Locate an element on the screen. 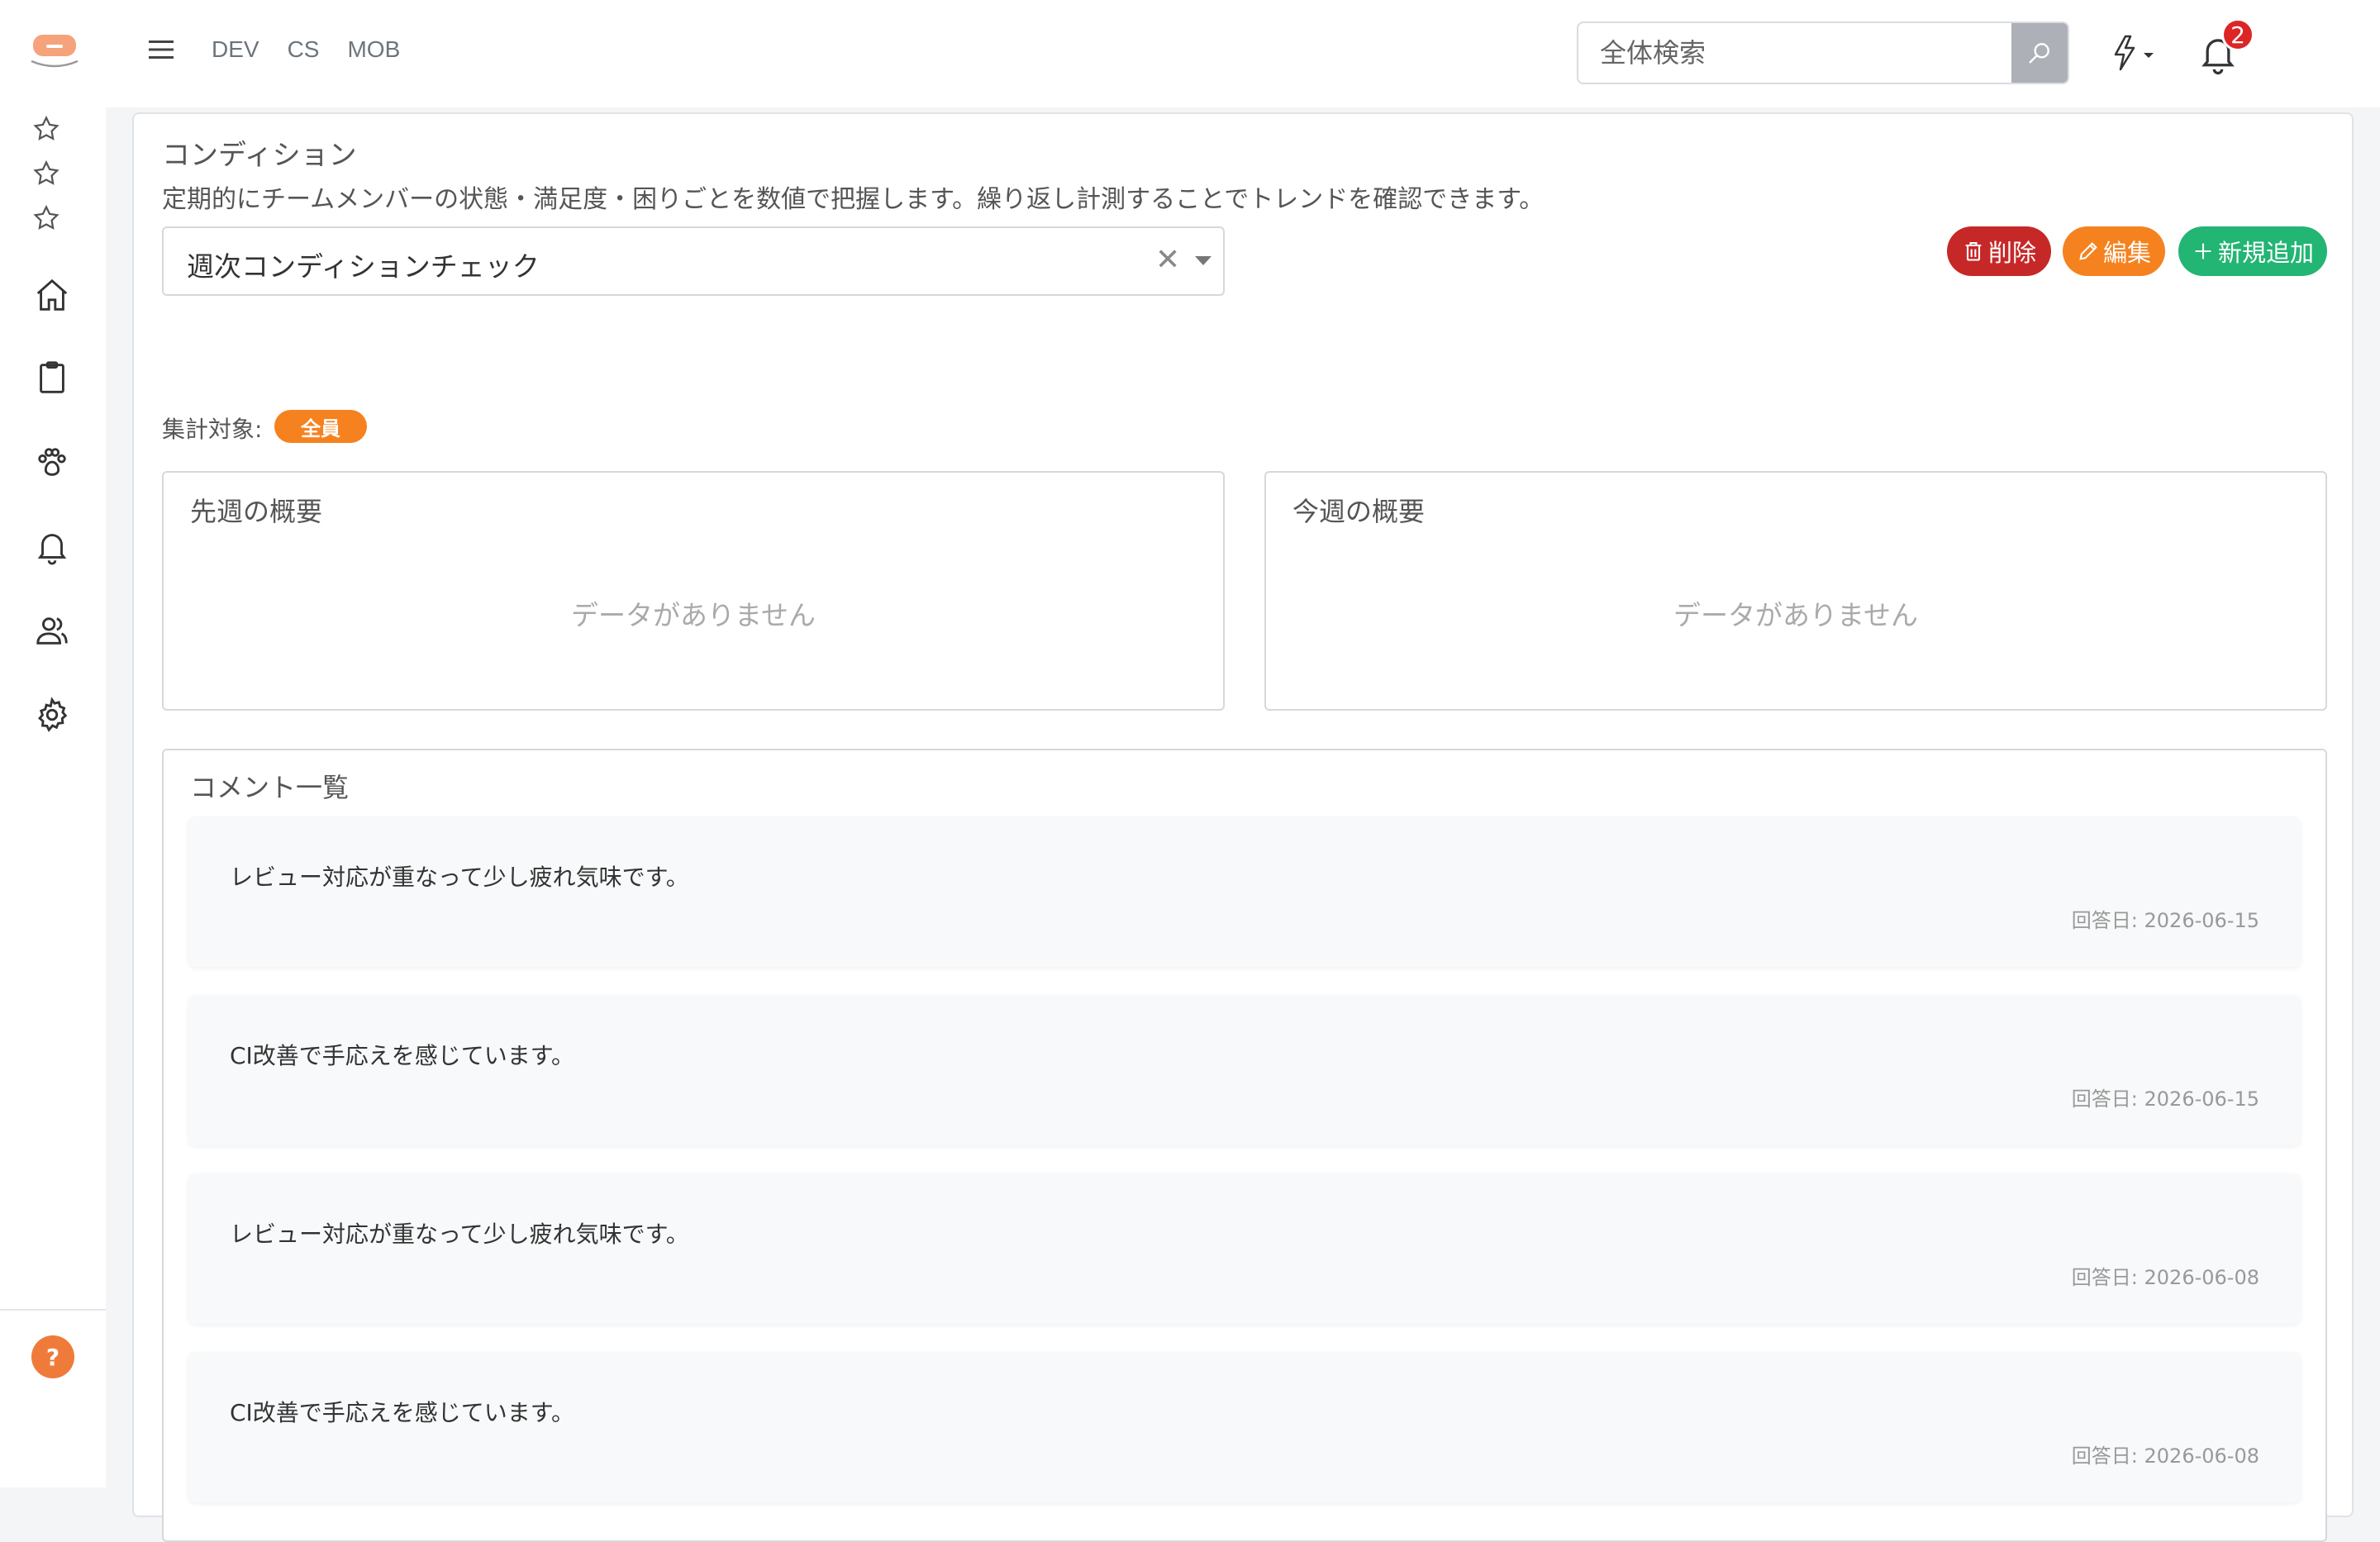  gear-icon is located at coordinates (52, 715).